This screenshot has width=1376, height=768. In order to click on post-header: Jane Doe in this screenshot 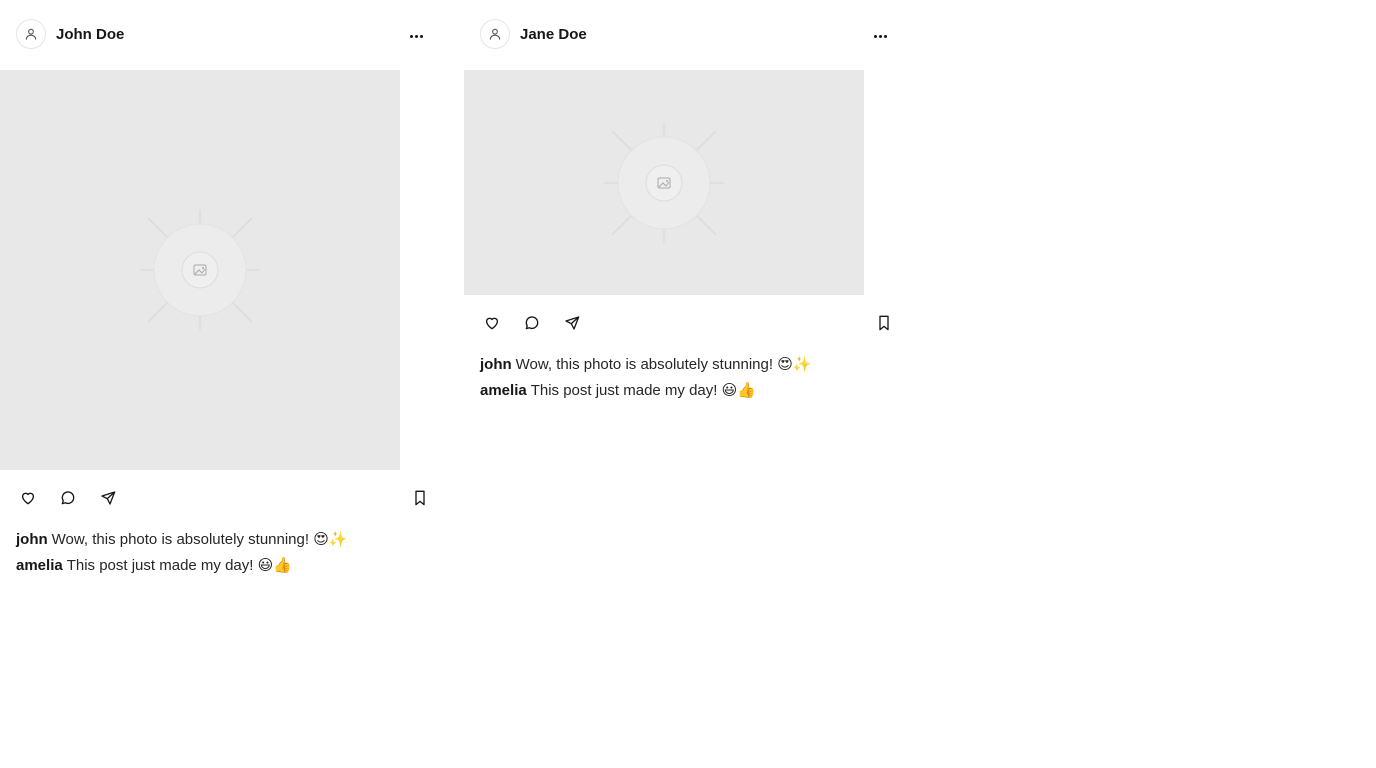, I will do `click(682, 35)`.